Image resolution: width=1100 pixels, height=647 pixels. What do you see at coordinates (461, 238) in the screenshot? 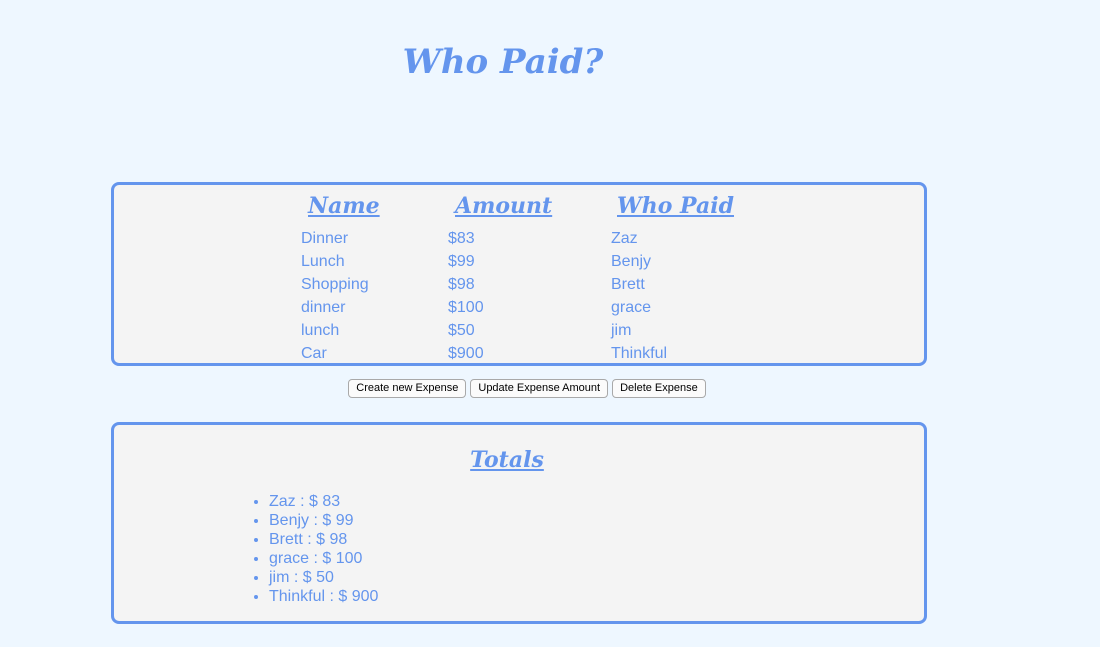
I see `expense-amount-cell: $83` at bounding box center [461, 238].